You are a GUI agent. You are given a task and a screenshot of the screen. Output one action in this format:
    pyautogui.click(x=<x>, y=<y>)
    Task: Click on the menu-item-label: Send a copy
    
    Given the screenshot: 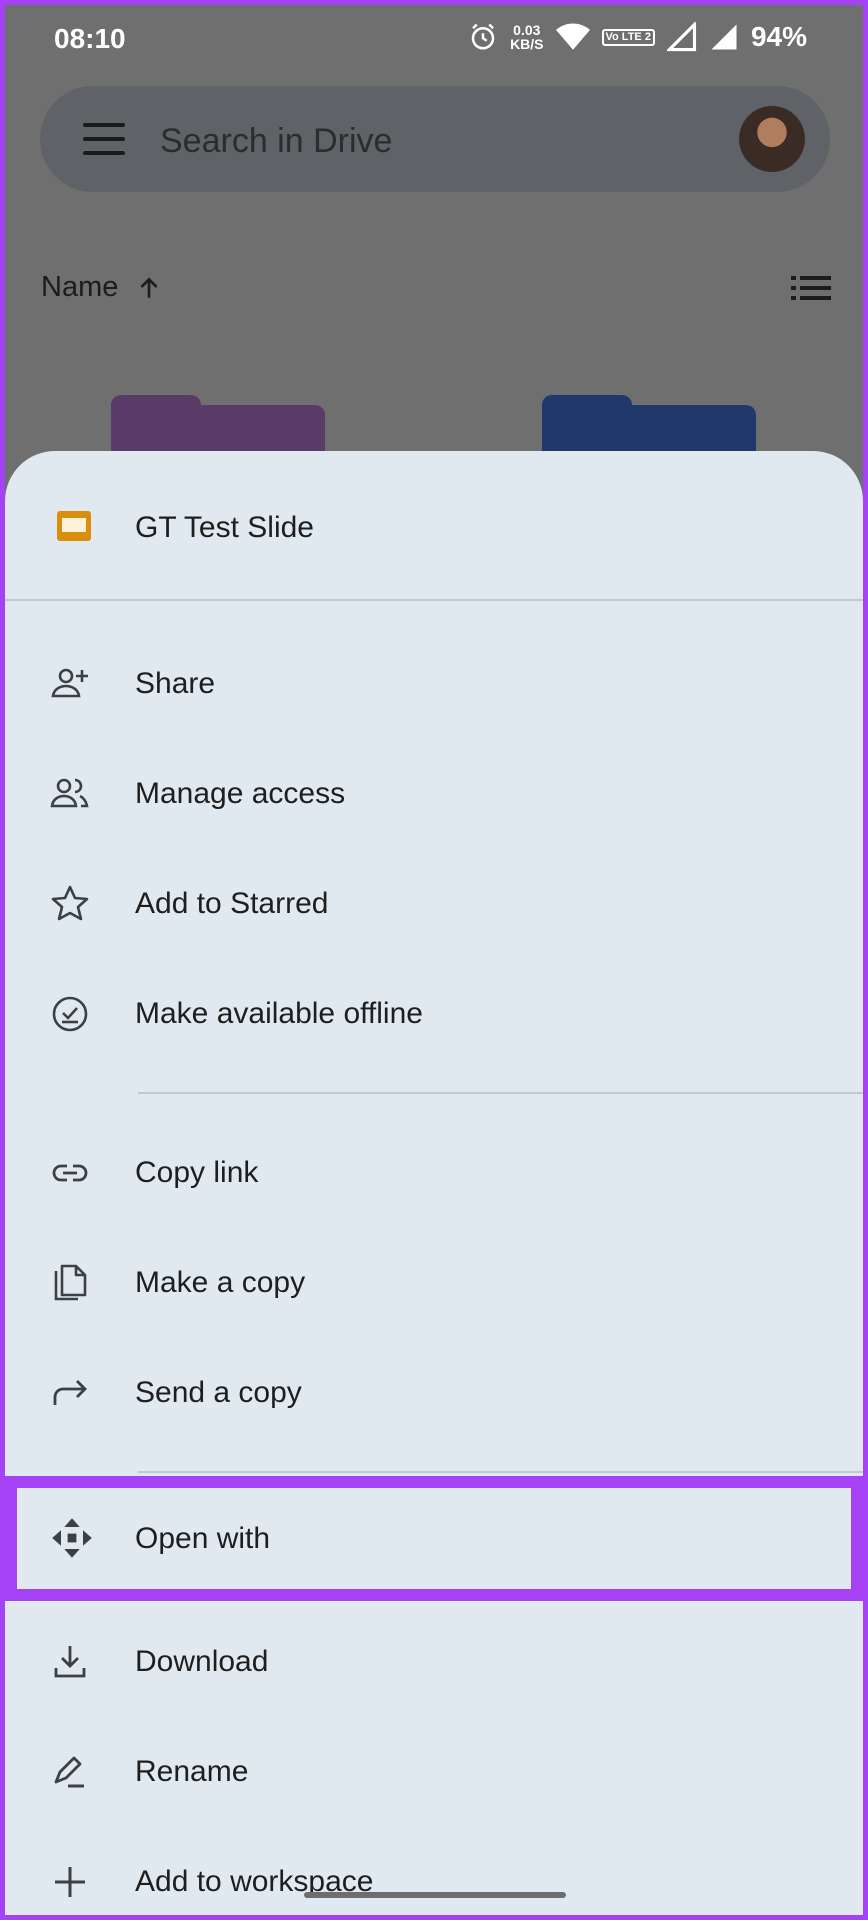 What is the action you would take?
    pyautogui.click(x=218, y=1392)
    